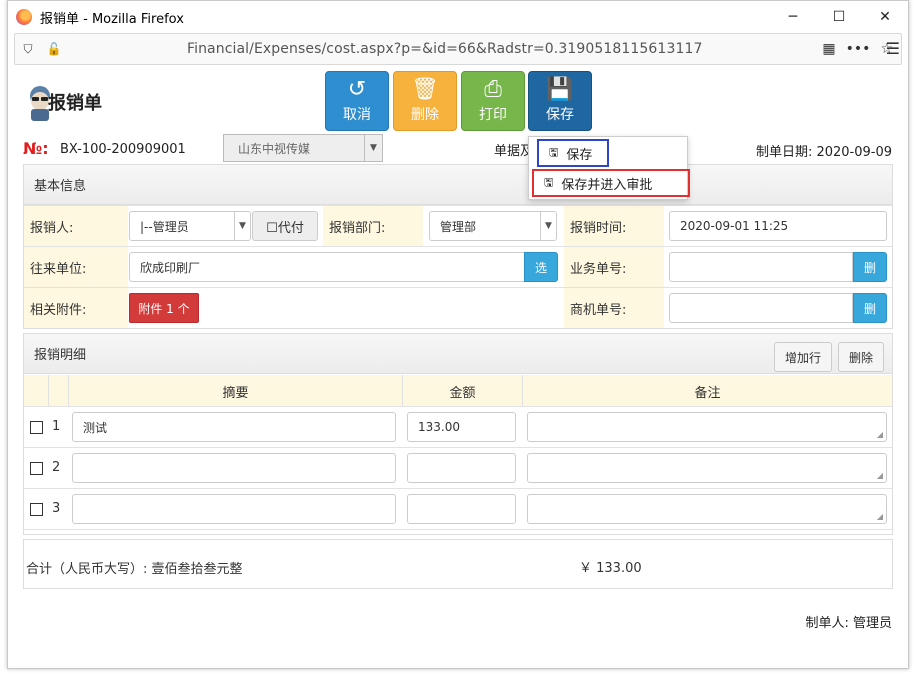 This screenshot has width=916, height=676. Describe the element at coordinates (56, 508) in the screenshot. I see `row-number: 3` at that location.